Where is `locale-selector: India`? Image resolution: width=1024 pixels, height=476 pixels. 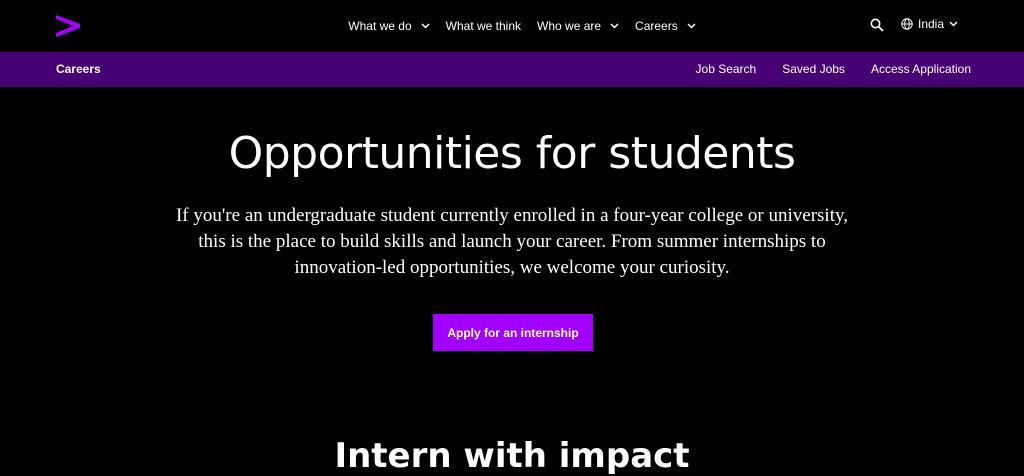
locale-selector: India is located at coordinates (929, 24).